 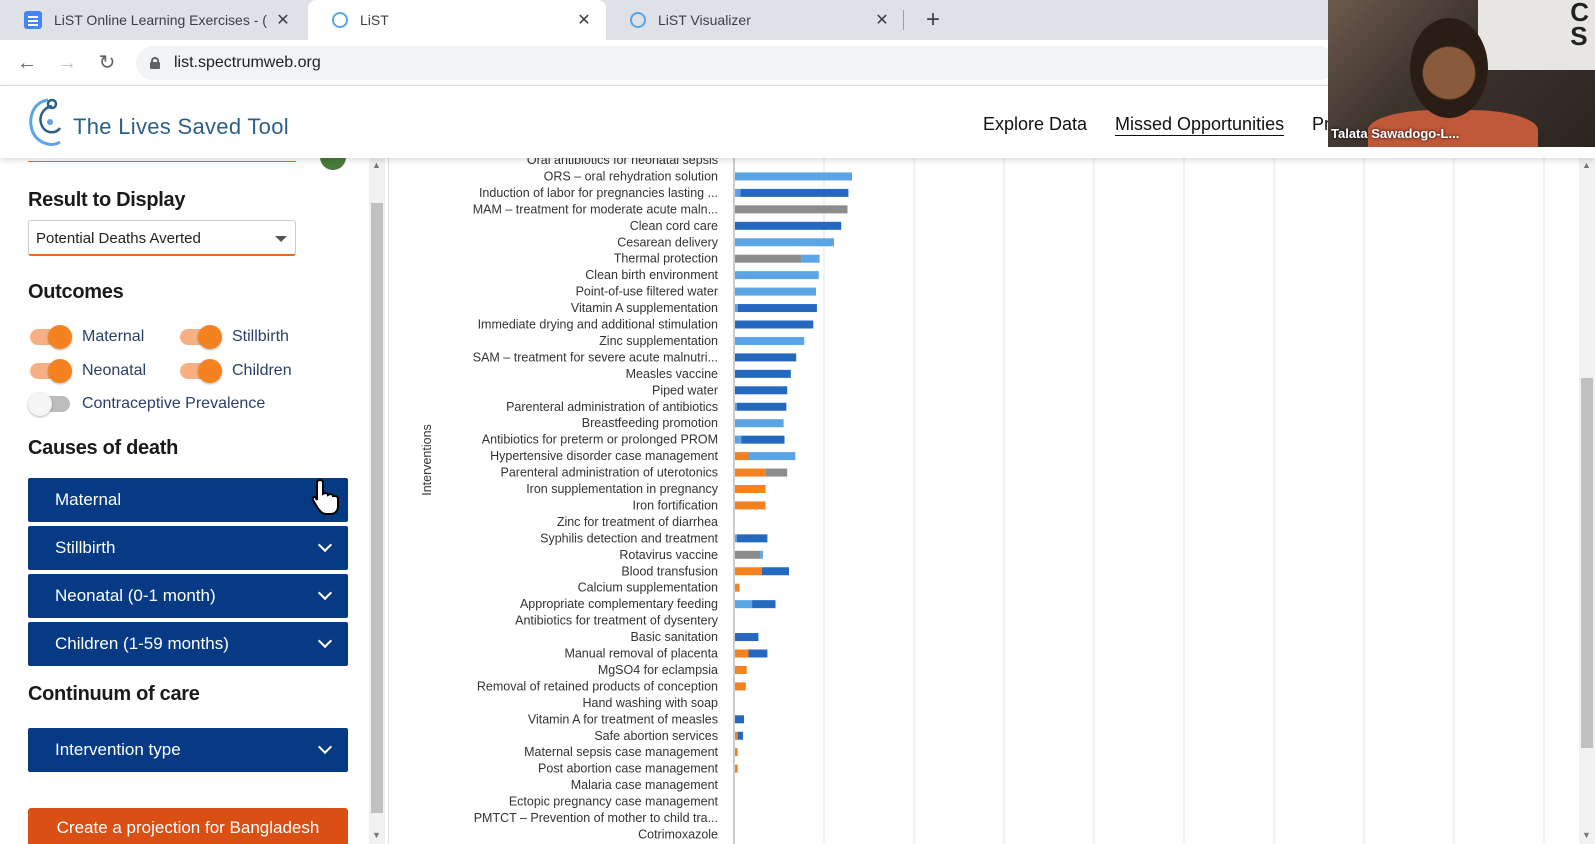 I want to click on accordion-neonatal: Neonatal (0-1 month), so click(x=188, y=596).